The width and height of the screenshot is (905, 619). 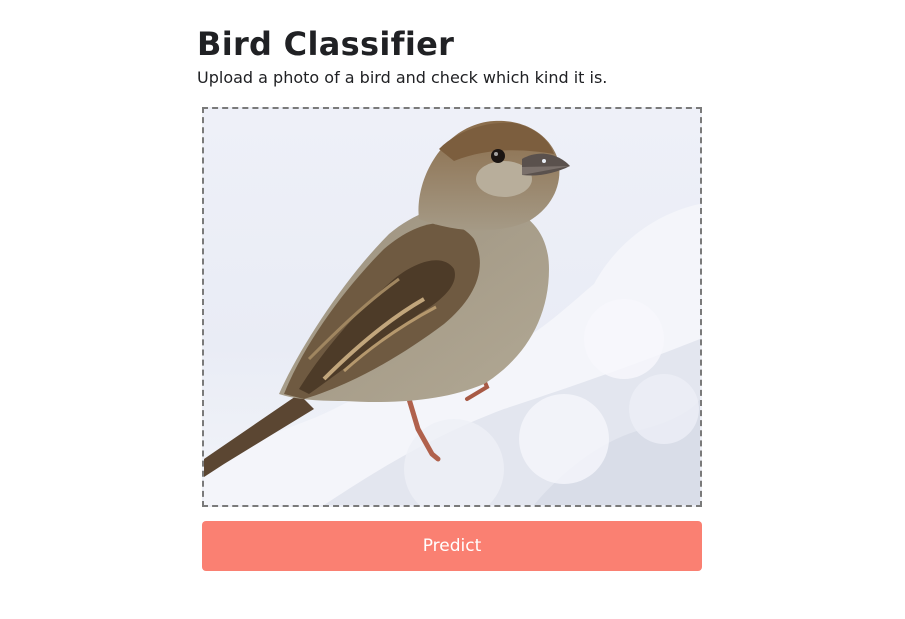 I want to click on predict-button: Predict, so click(x=452, y=546).